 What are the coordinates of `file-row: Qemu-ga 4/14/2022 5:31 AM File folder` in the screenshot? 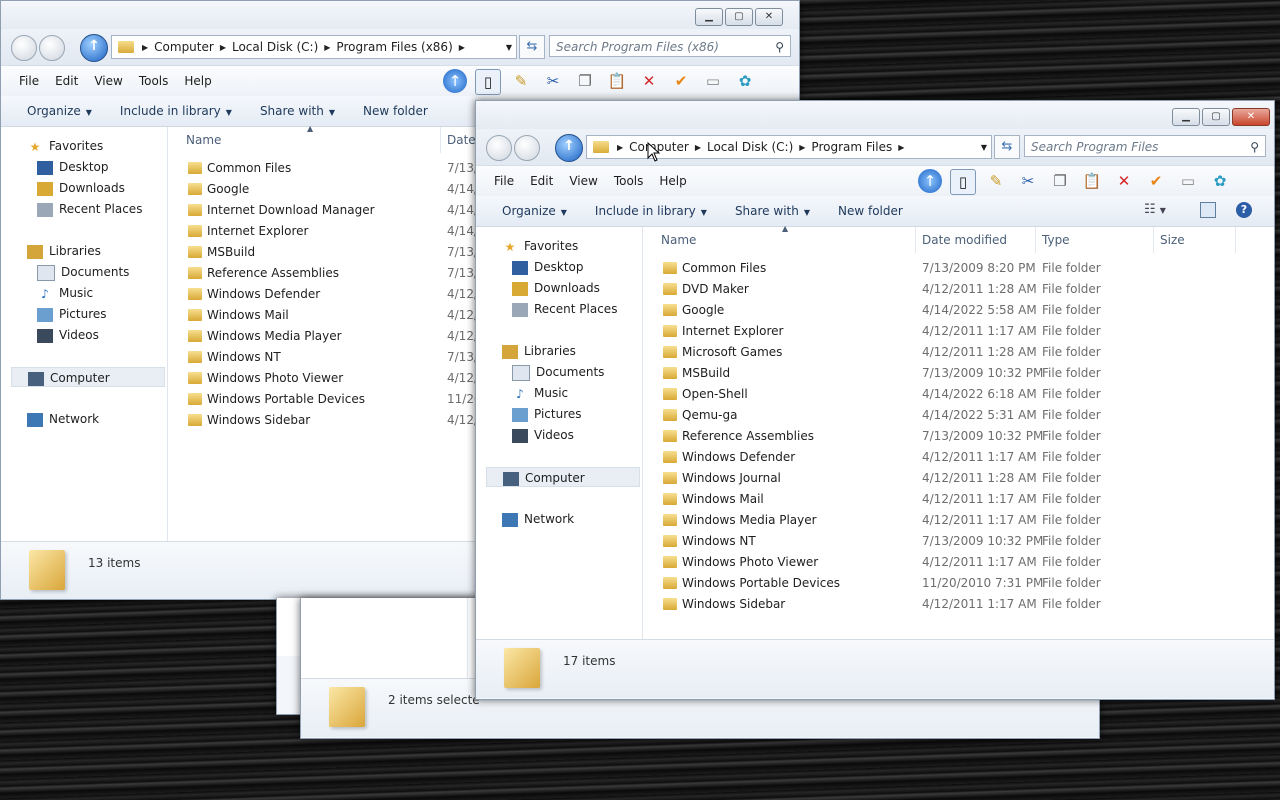 It's located at (943, 415).